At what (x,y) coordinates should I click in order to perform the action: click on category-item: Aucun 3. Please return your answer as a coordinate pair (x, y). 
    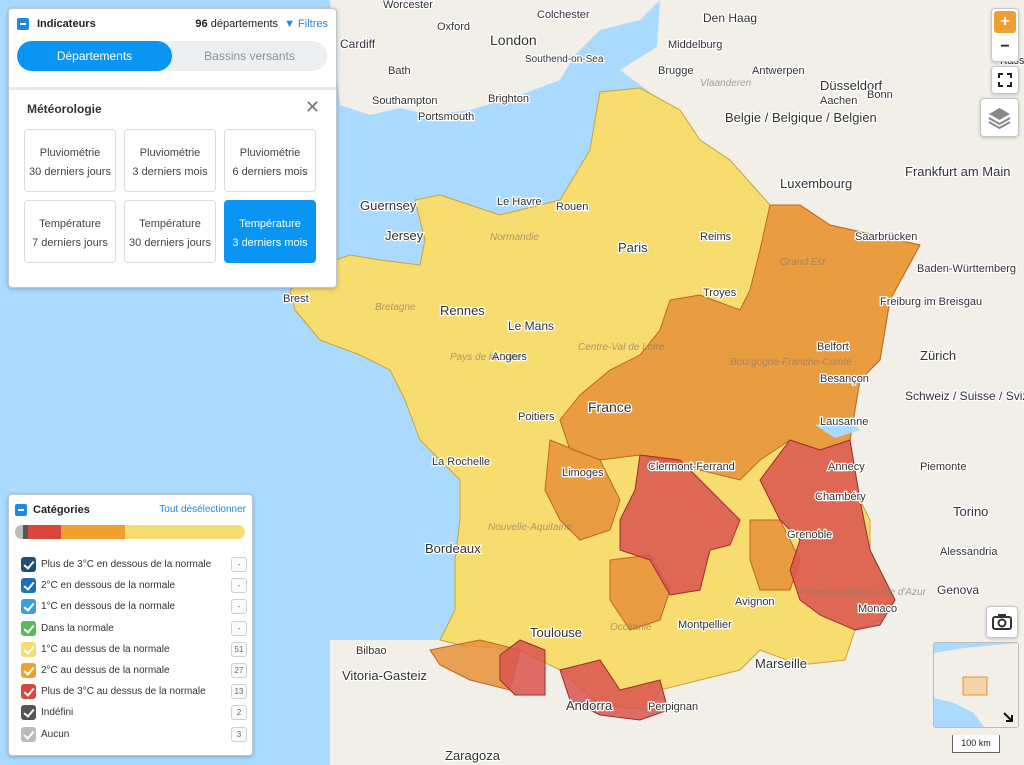
    Looking at the image, I should click on (134, 734).